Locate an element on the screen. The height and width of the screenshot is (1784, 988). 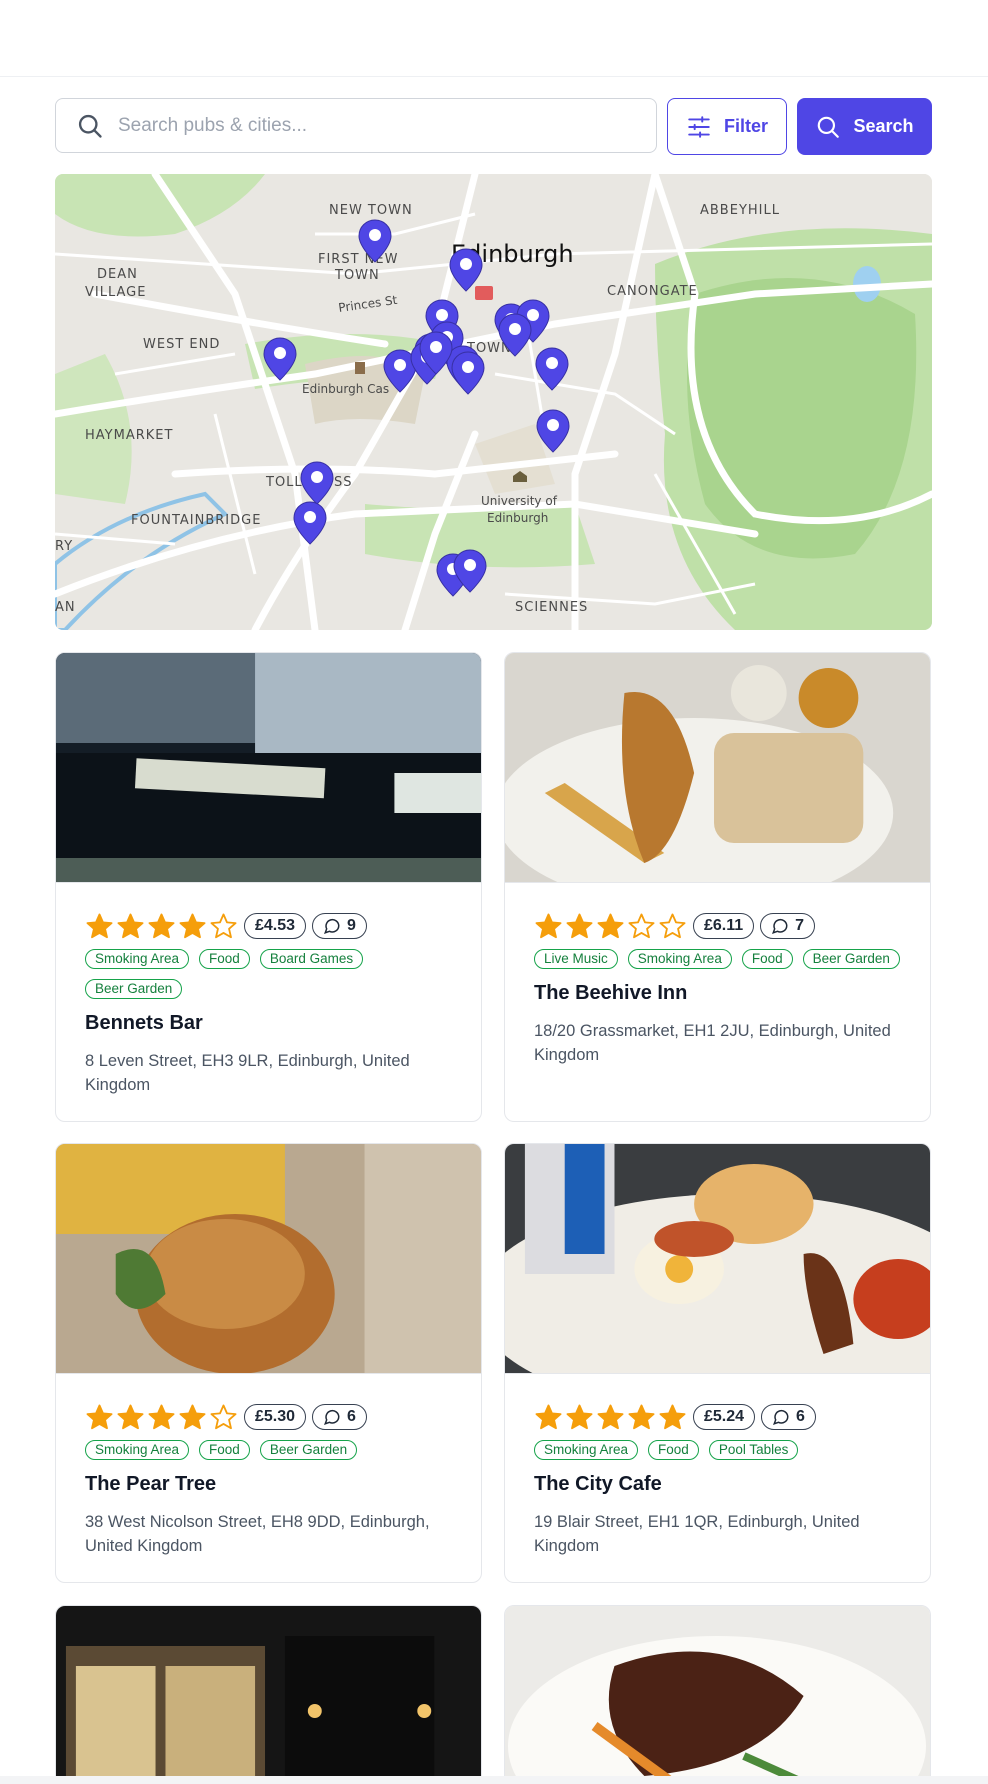
map-label: TOWN is located at coordinates (357, 275).